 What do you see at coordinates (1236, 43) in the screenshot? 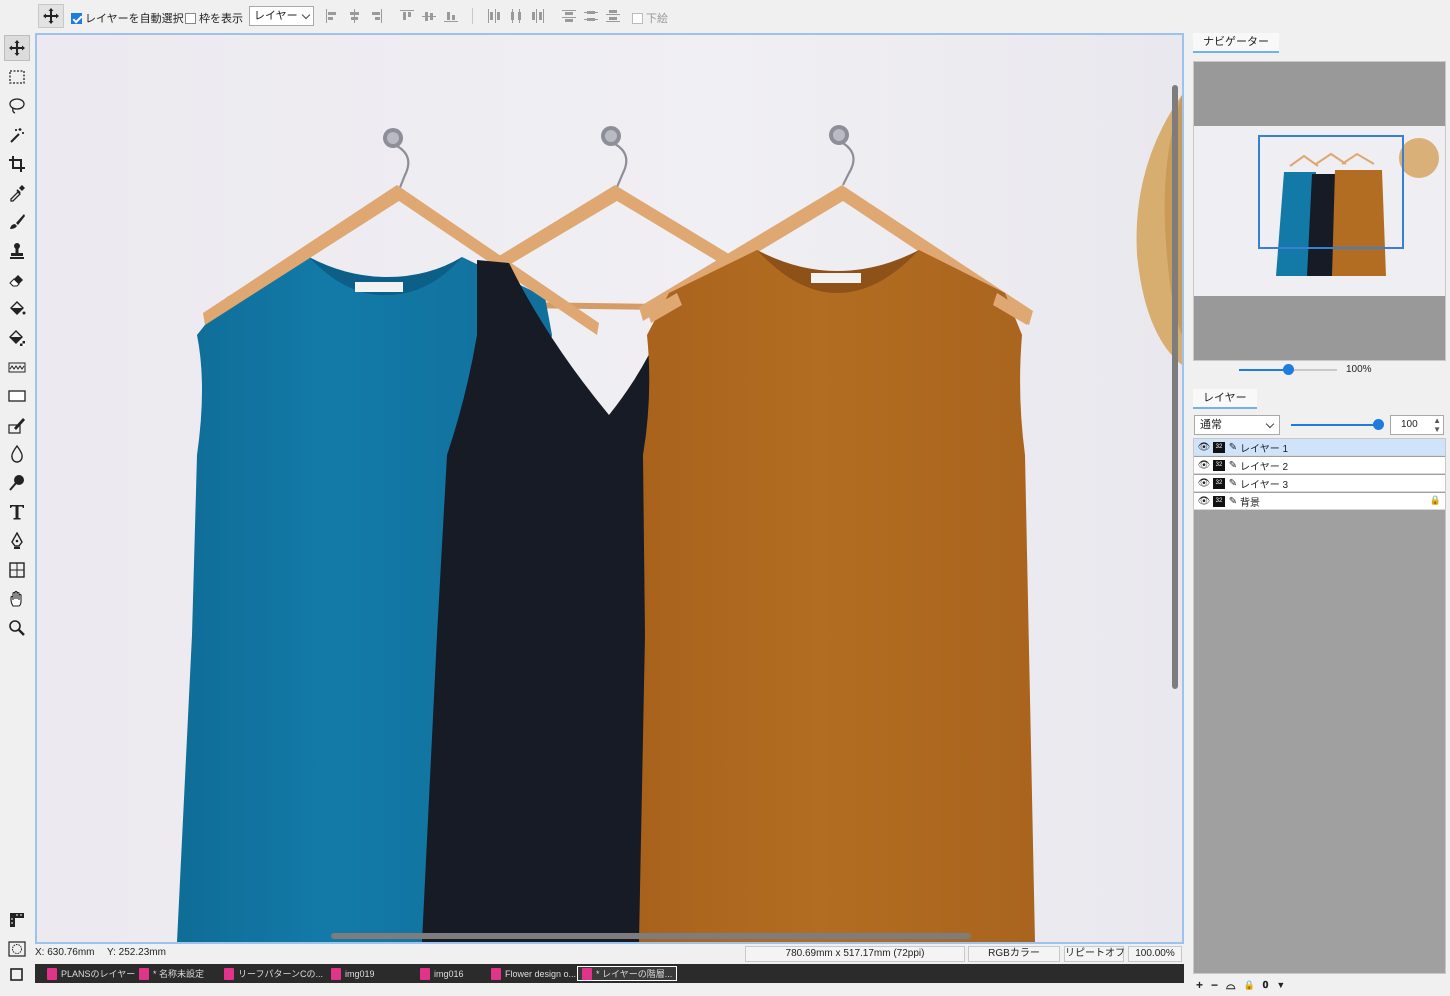
I see `tab-navigator: ナビゲーター` at bounding box center [1236, 43].